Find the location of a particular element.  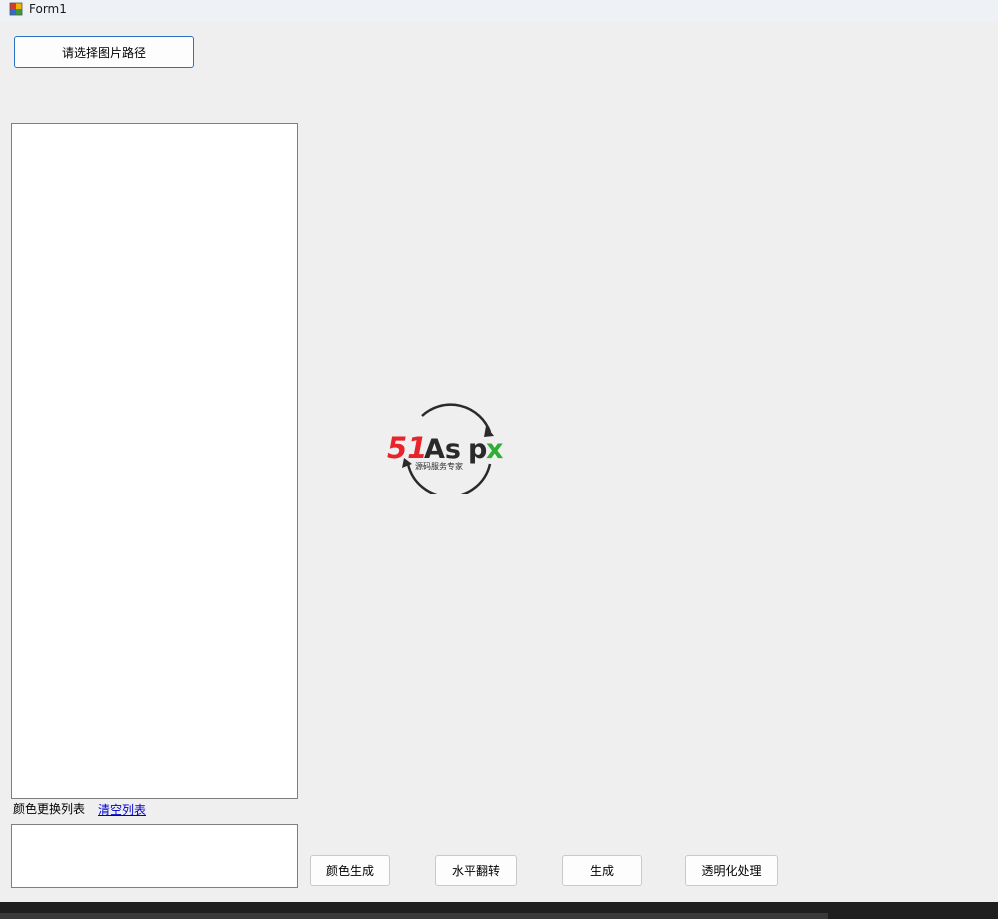

logo-51: 51 is located at coordinates (407, 448).